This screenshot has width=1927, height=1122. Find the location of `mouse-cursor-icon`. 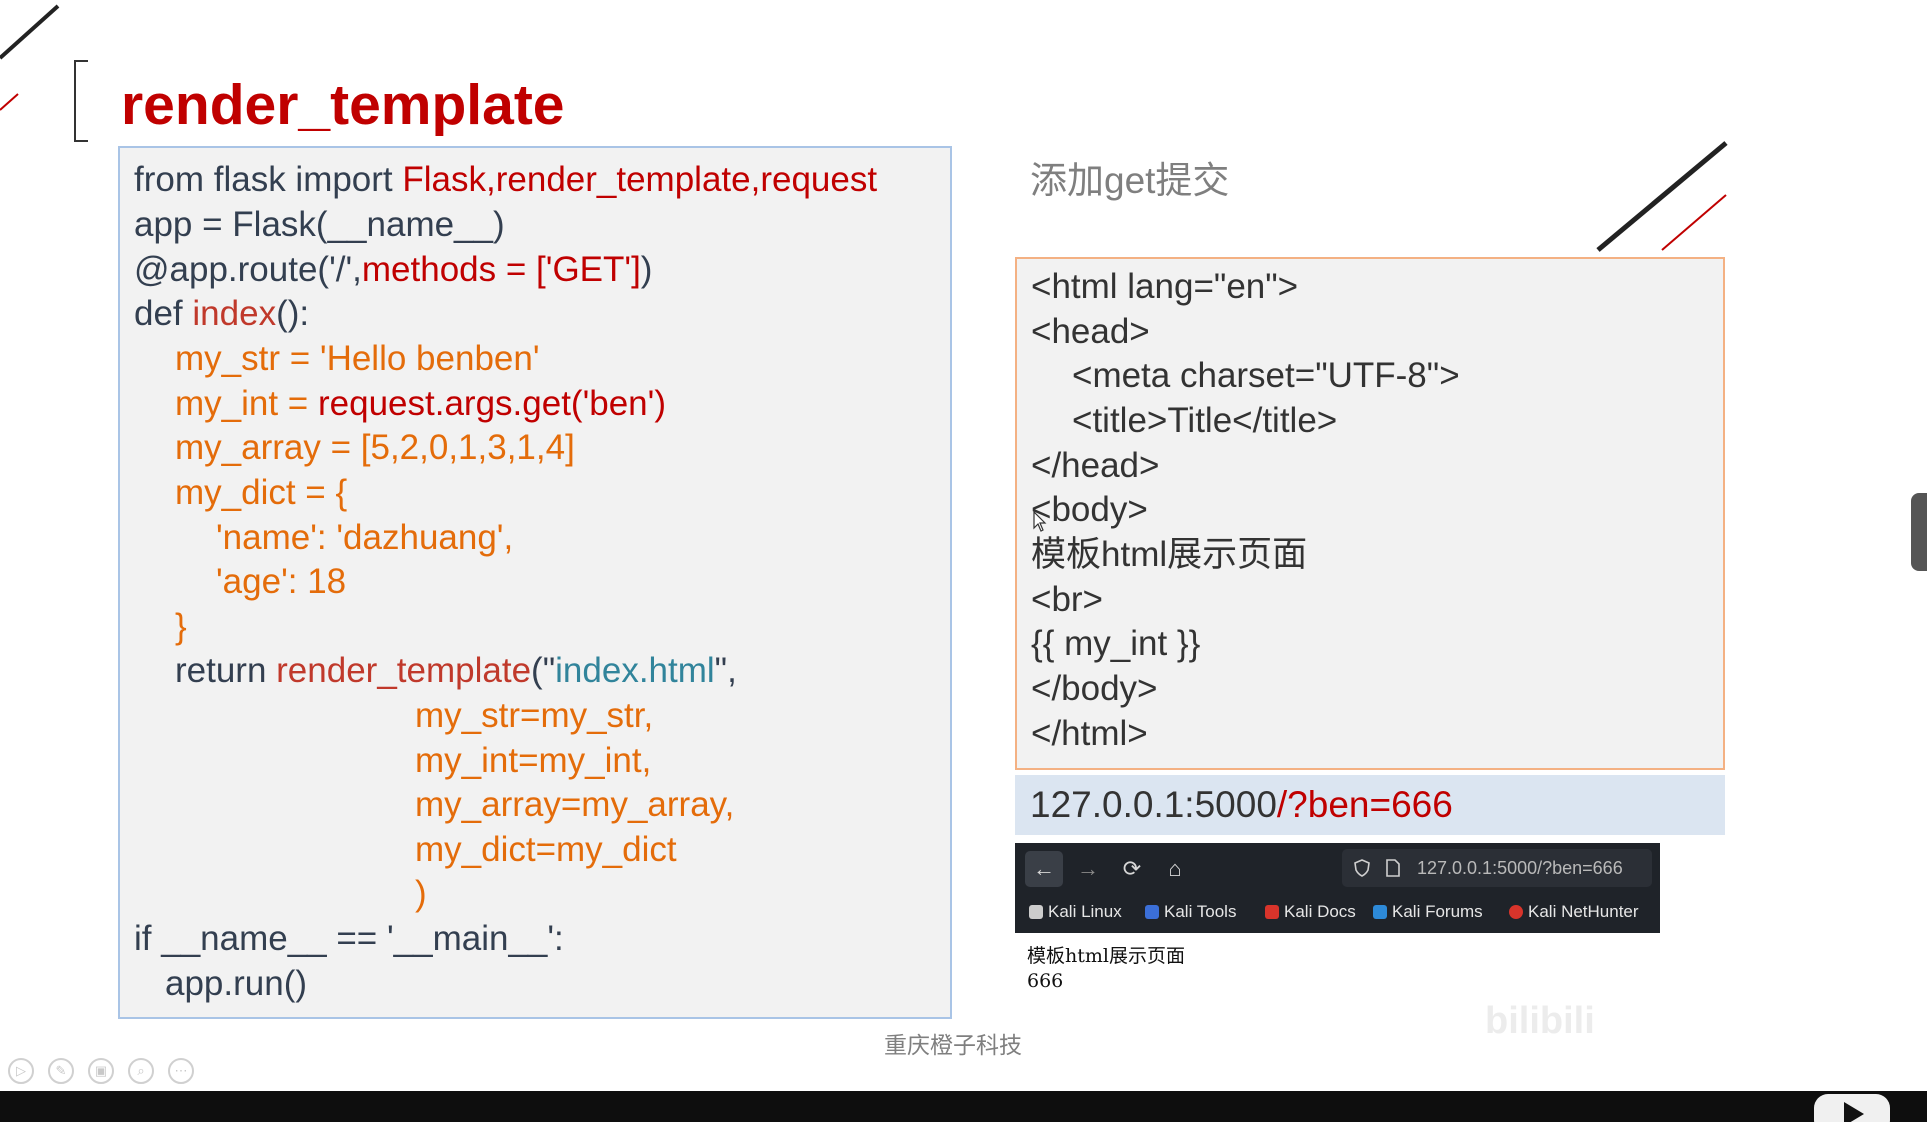

mouse-cursor-icon is located at coordinates (1040, 521).